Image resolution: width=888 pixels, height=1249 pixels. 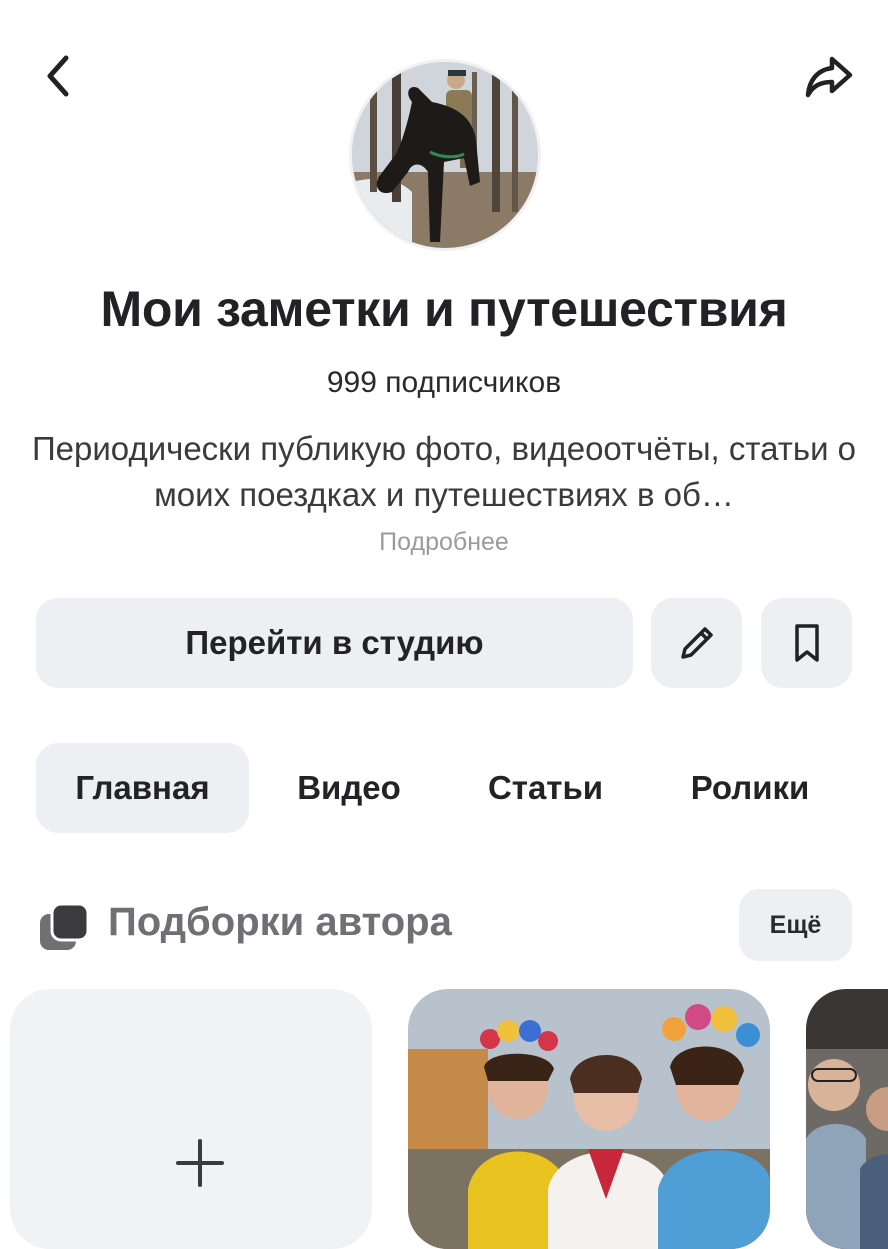 I want to click on go-to-studio-button: Перейти в студию, so click(x=334, y=643).